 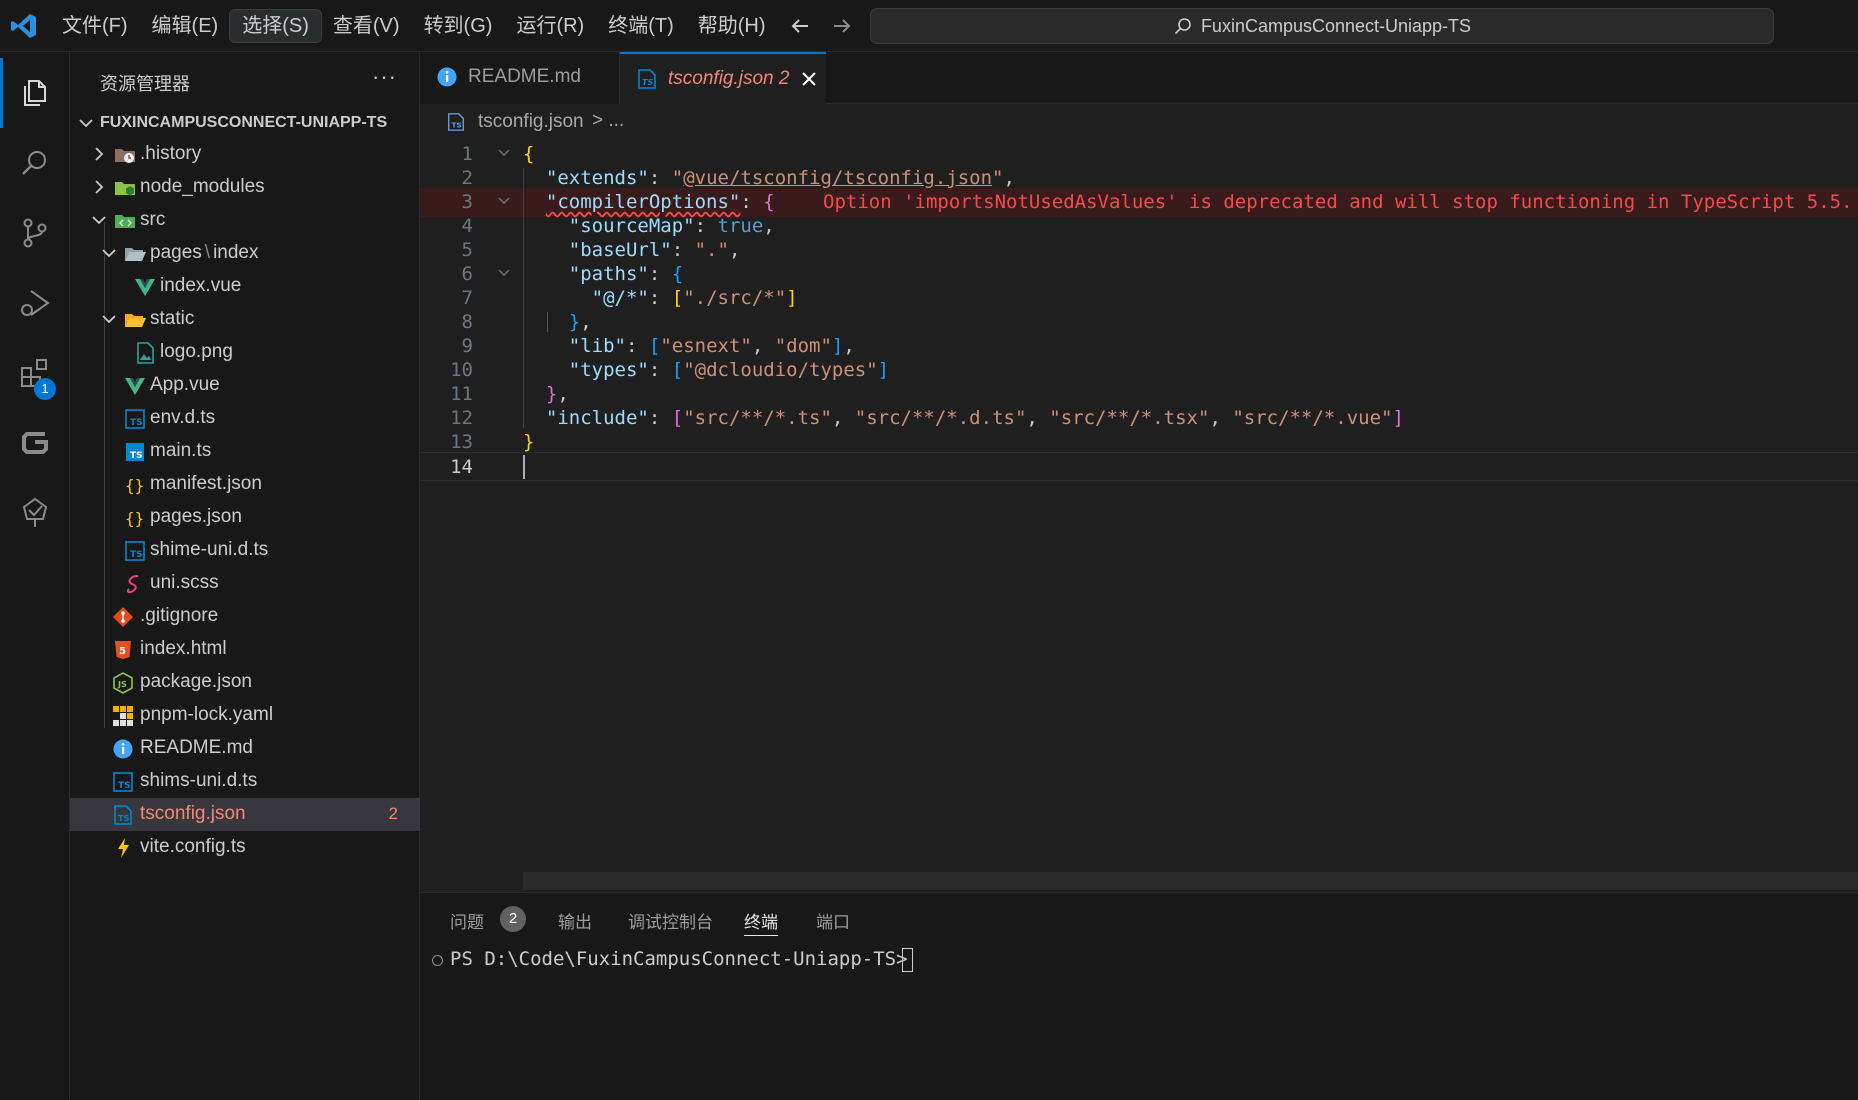 I want to click on explorer-title: 资源管理器, so click(x=145, y=84).